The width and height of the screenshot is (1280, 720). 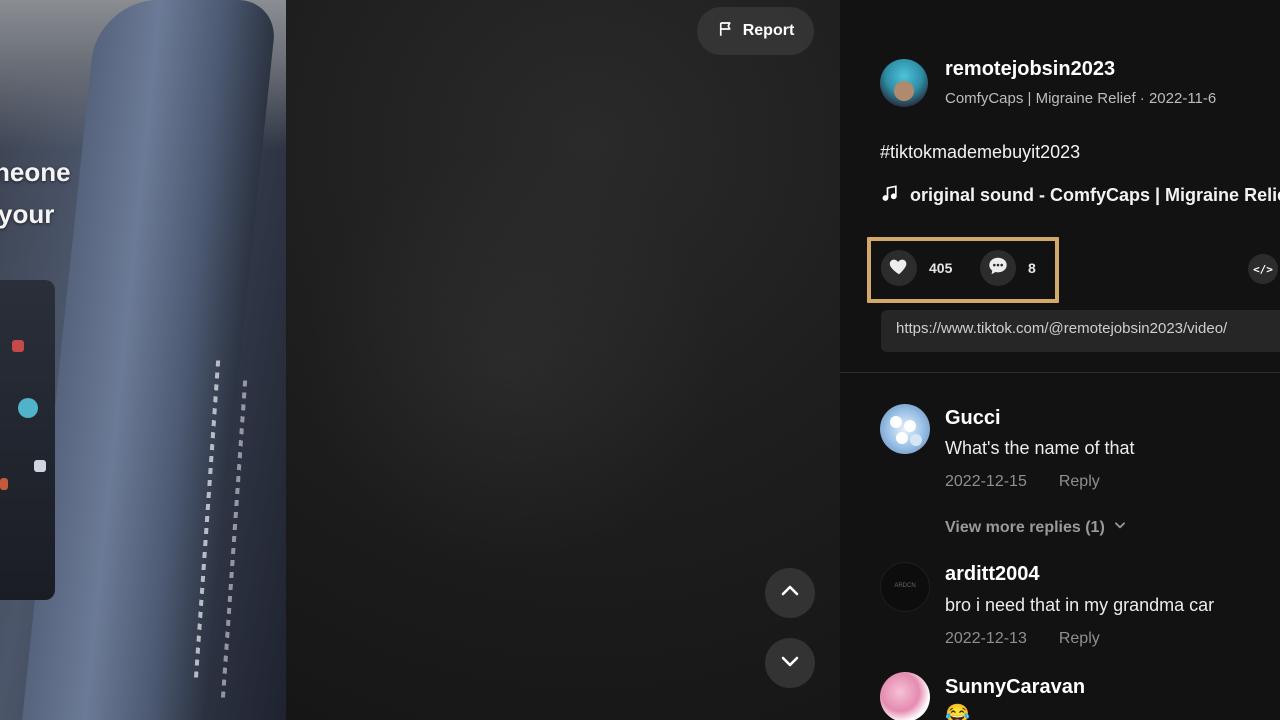 What do you see at coordinates (1040, 448) in the screenshot?
I see `comment-text: What's the name of that` at bounding box center [1040, 448].